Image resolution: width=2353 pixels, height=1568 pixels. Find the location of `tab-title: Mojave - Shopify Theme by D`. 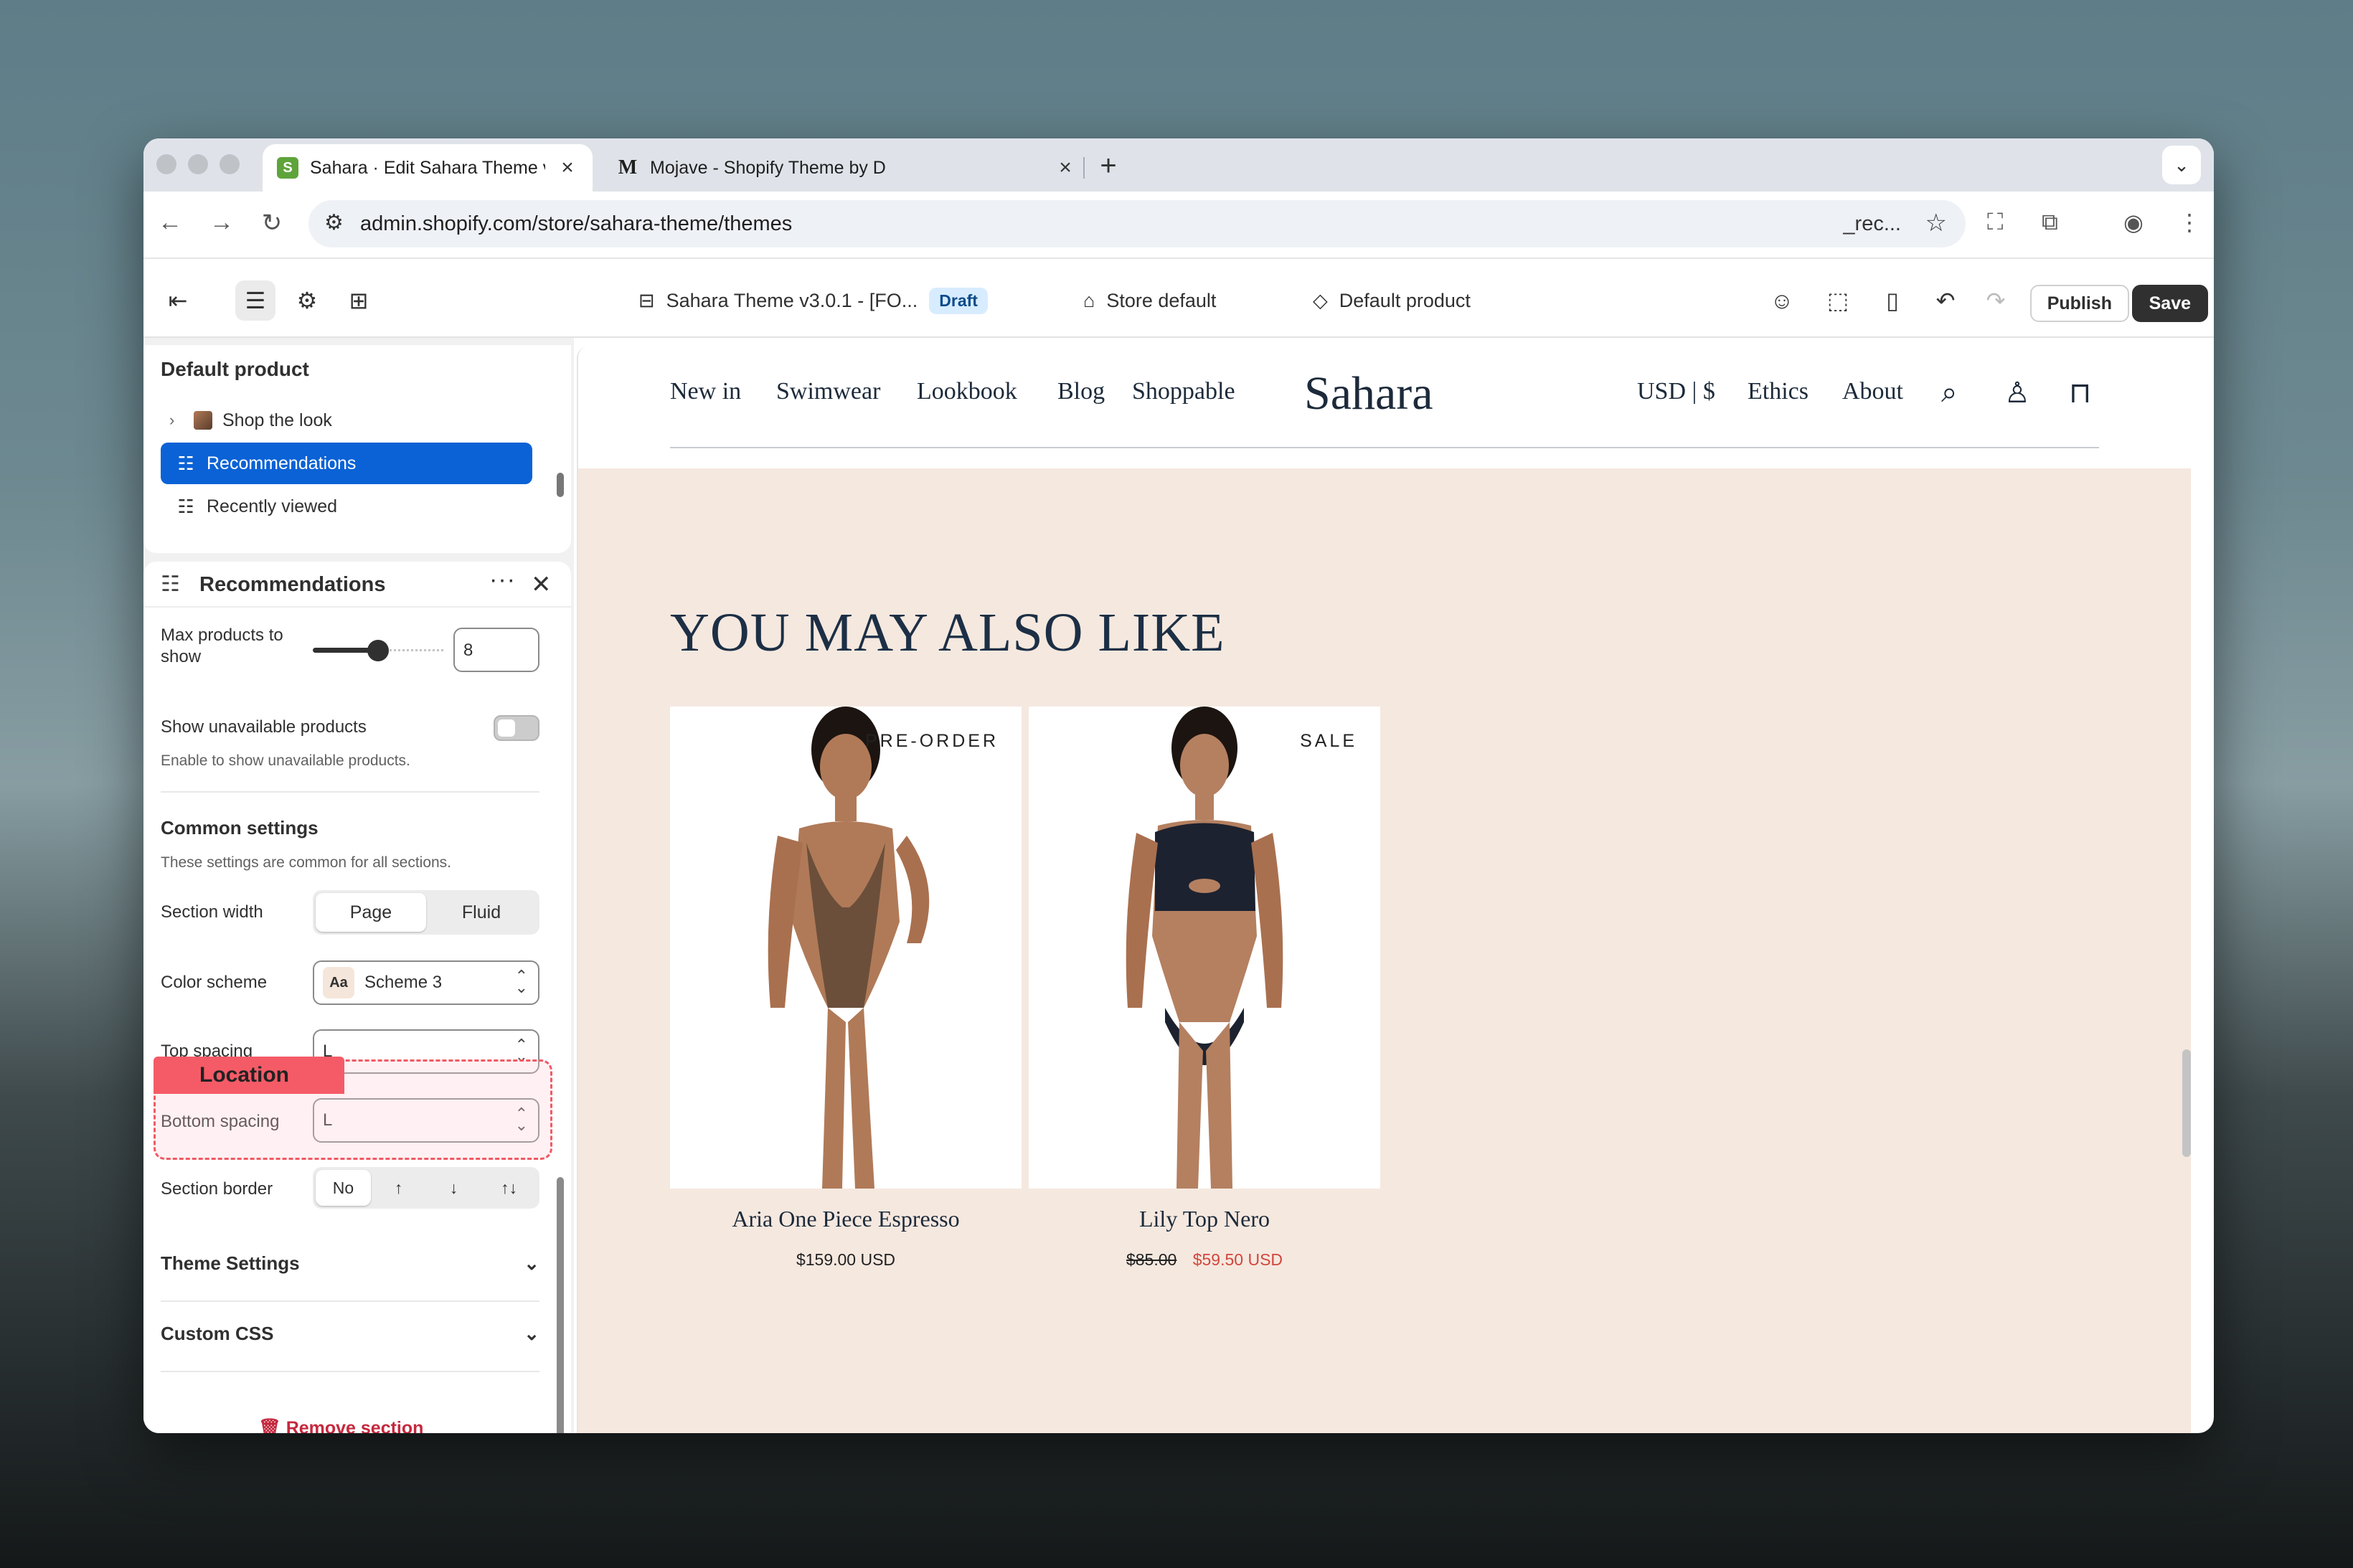

tab-title: Mojave - Shopify Theme by D is located at coordinates (768, 168).